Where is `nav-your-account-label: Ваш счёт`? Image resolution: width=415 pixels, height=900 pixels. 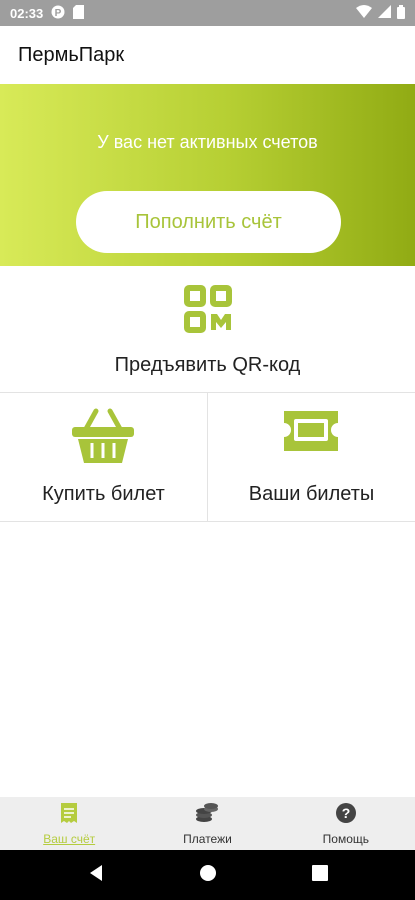
nav-your-account-label: Ваш счёт is located at coordinates (69, 839).